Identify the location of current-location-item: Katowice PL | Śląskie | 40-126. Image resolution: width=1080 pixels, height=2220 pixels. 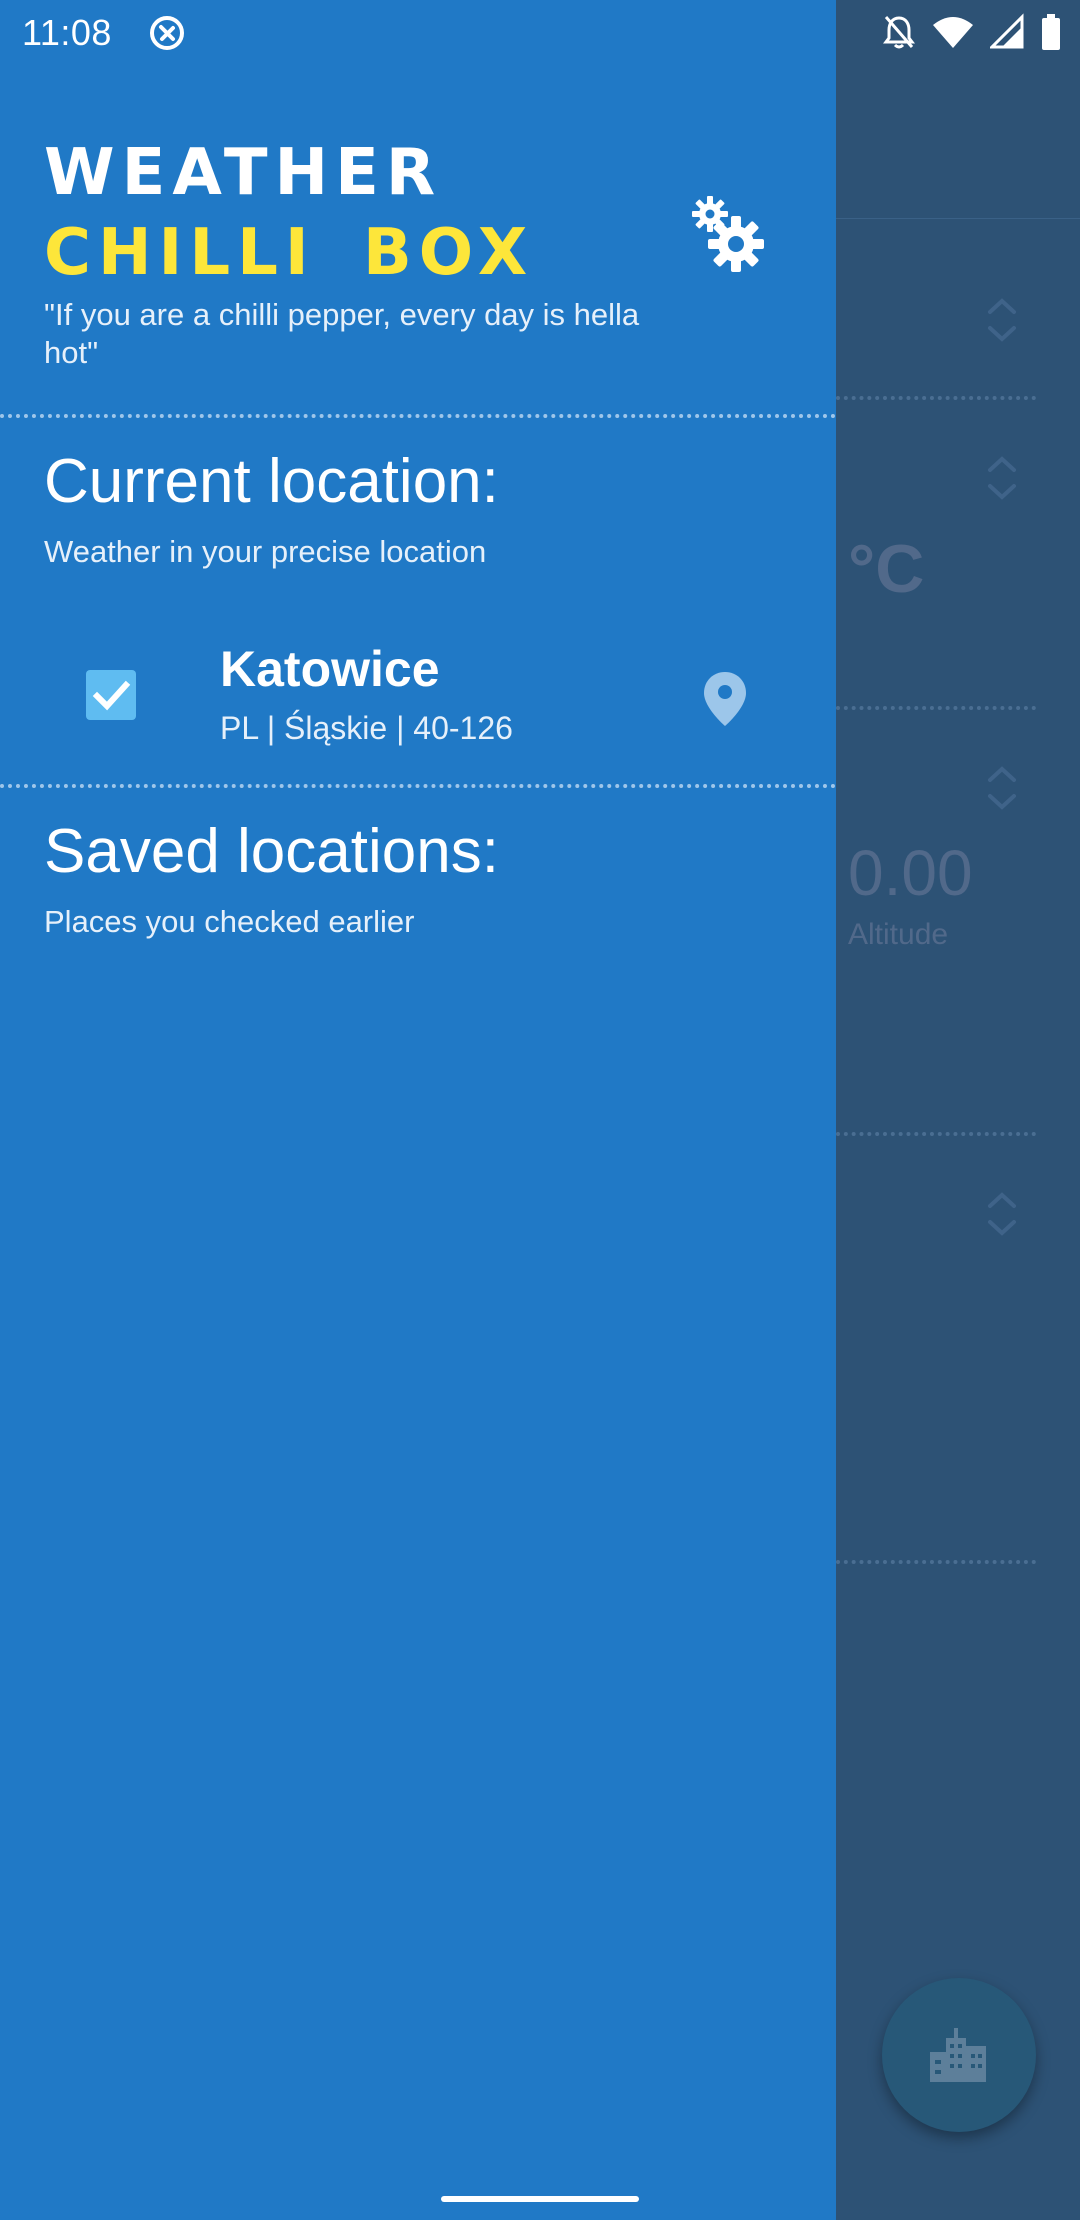
(418, 695).